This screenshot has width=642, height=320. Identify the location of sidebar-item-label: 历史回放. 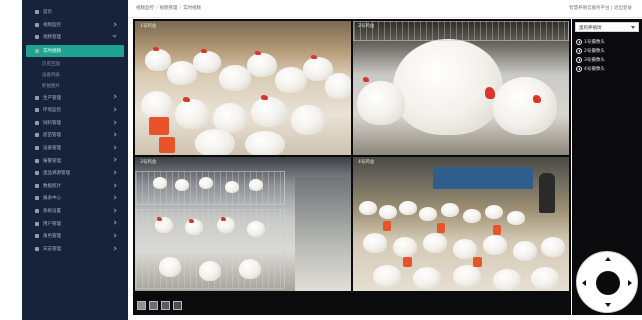
(51, 64).